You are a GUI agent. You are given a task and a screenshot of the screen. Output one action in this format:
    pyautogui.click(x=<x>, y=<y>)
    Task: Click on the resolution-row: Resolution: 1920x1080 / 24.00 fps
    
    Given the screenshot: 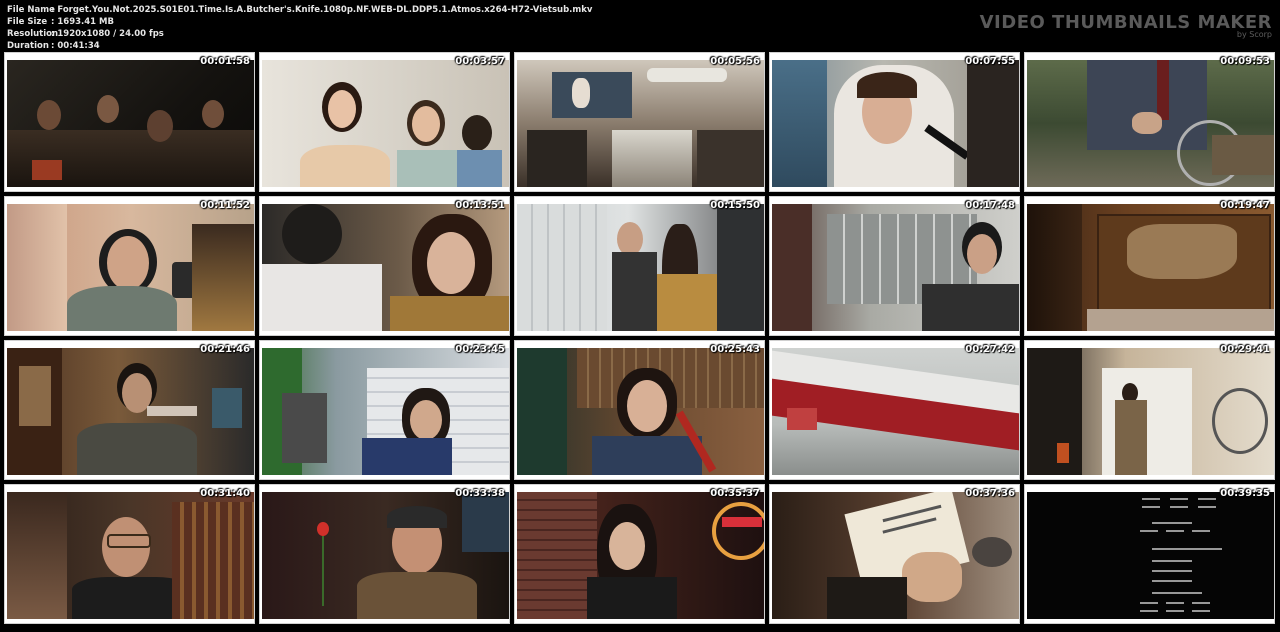 What is the action you would take?
    pyautogui.click(x=85, y=34)
    